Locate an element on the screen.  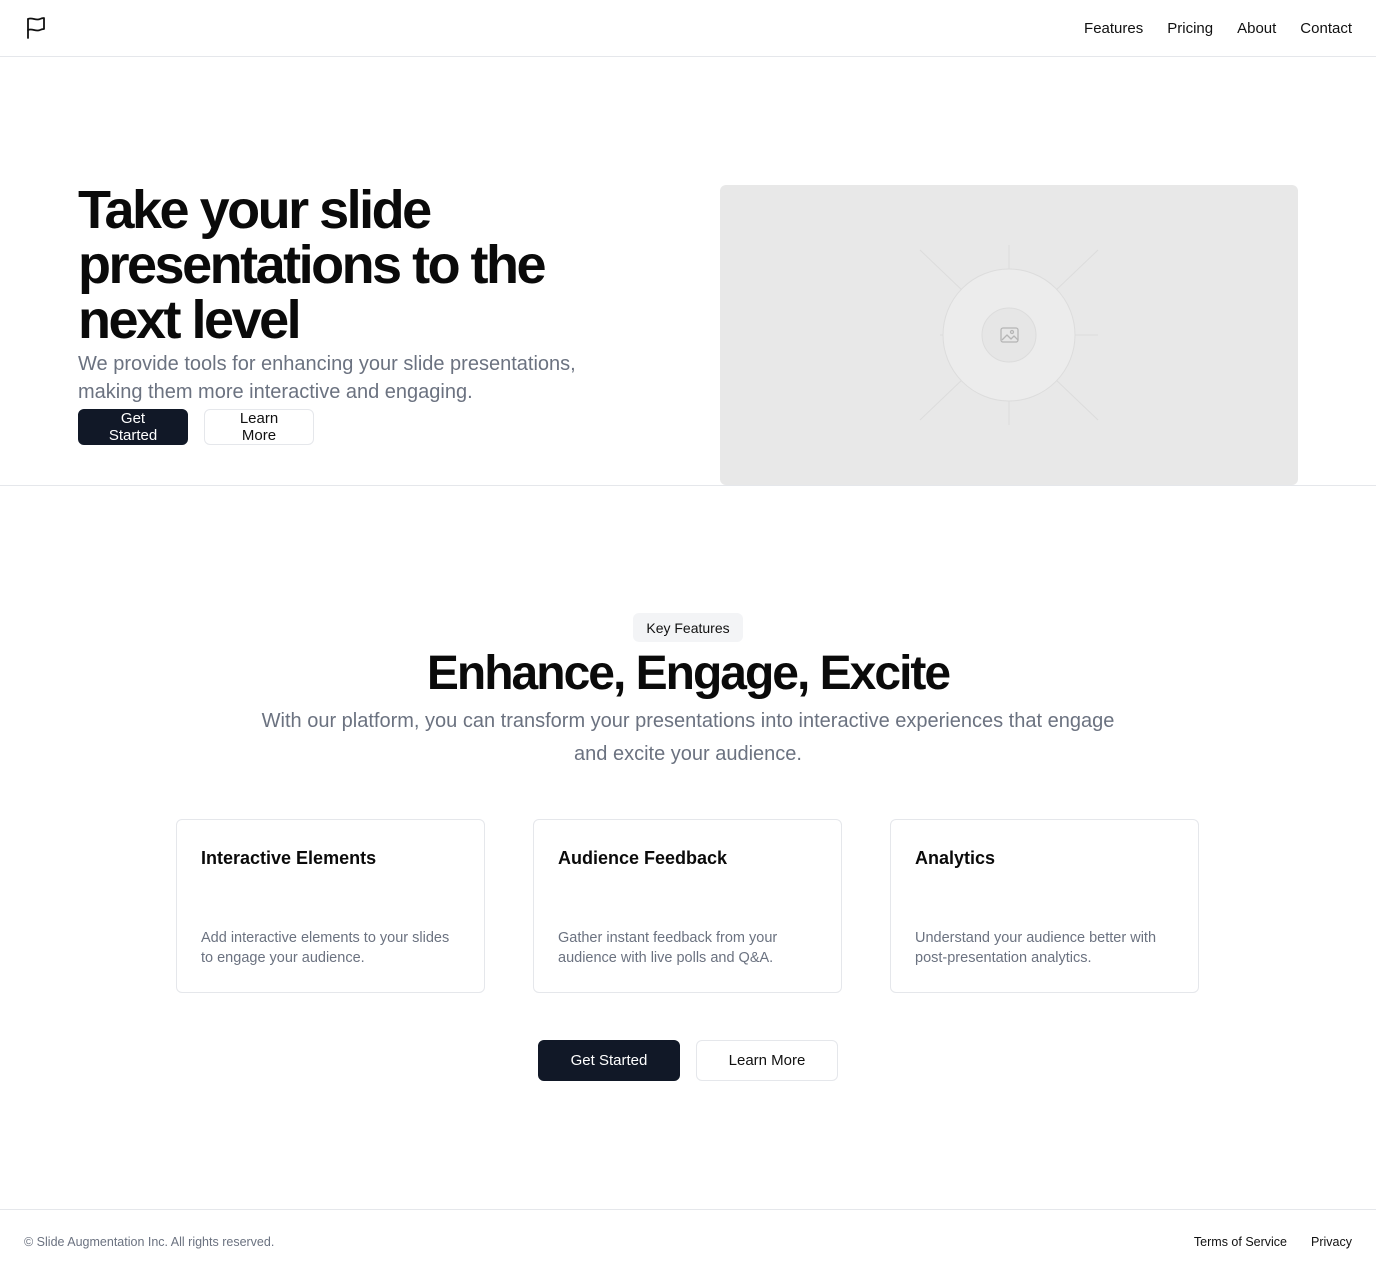
nav-link-features: Features is located at coordinates (1113, 28).